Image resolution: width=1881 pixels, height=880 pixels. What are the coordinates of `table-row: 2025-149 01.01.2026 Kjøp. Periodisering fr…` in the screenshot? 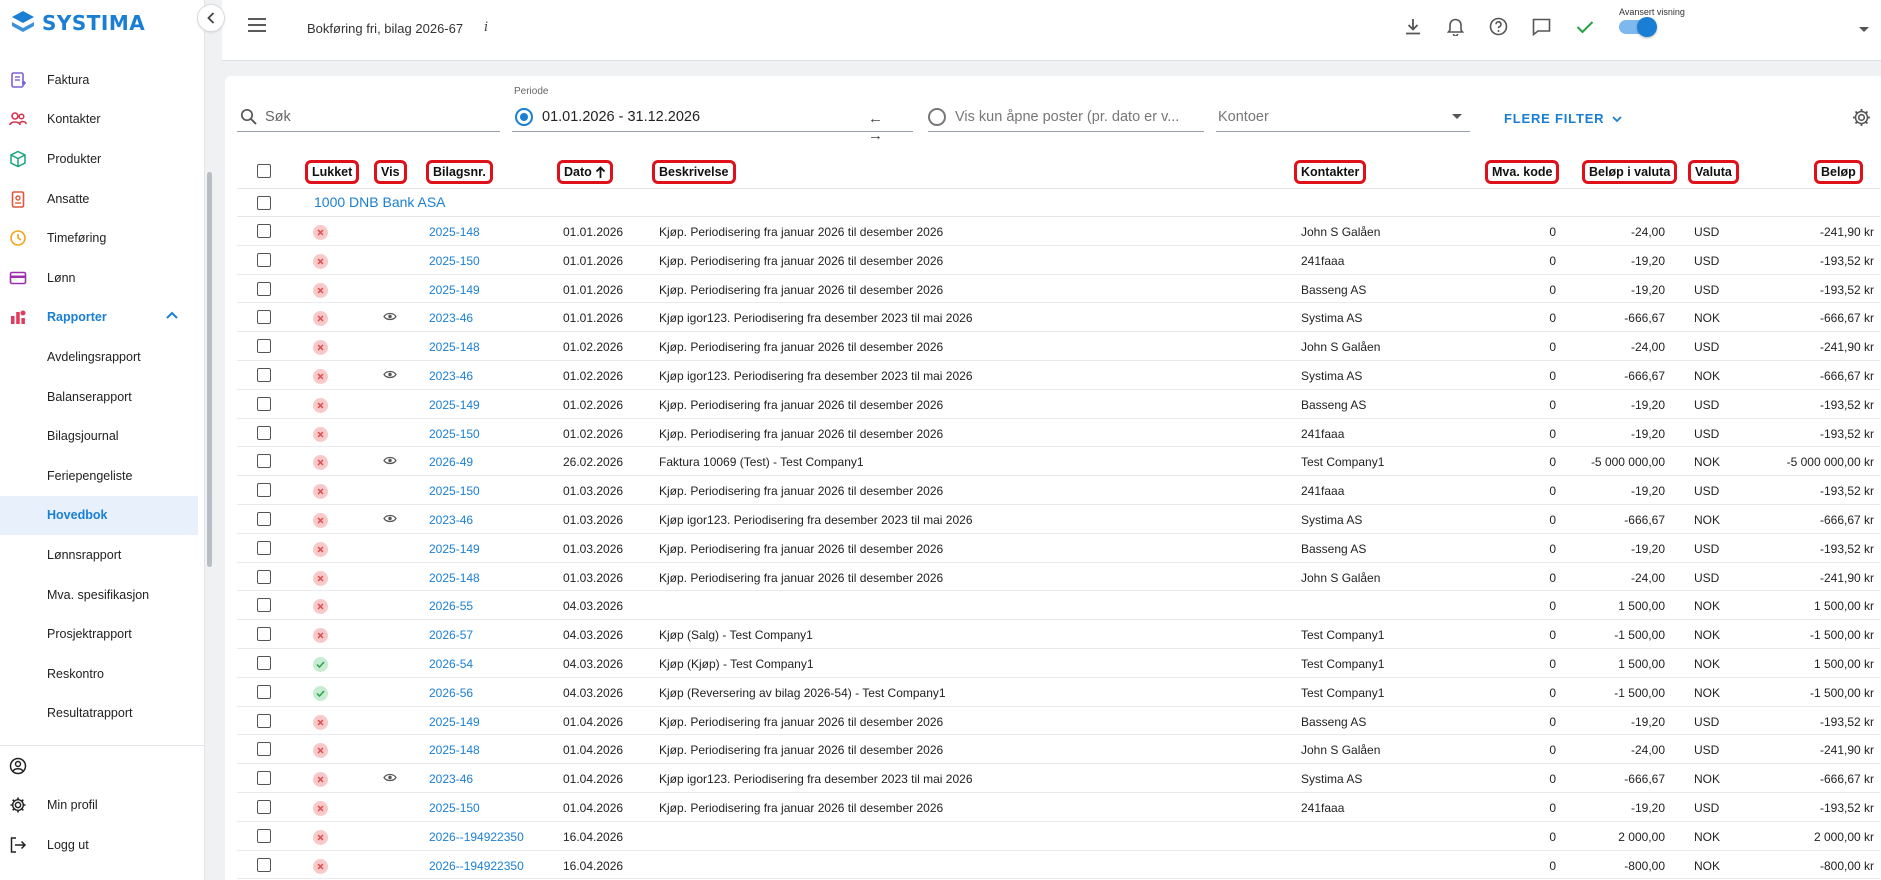 It's located at (1058, 289).